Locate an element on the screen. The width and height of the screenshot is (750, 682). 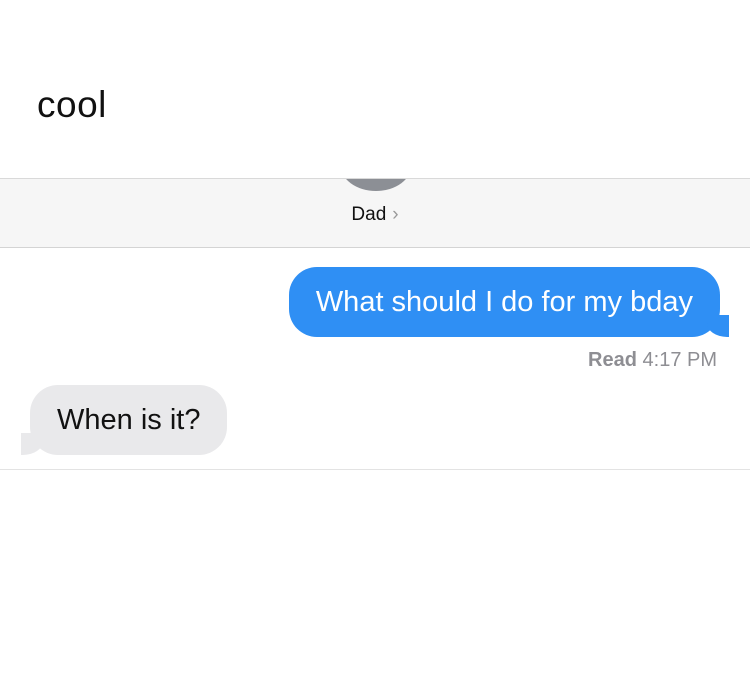
contact-name-button: Dad › is located at coordinates (375, 215).